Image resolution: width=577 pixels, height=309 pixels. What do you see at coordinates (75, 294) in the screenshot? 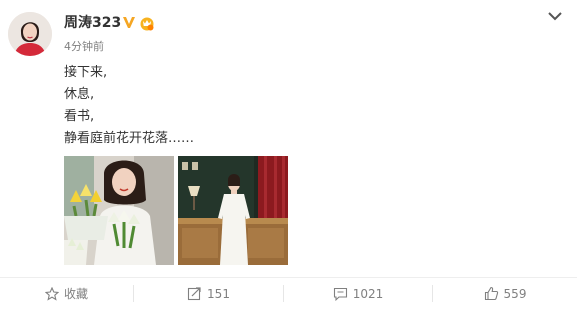
I see `favorite-label: 收藏` at bounding box center [75, 294].